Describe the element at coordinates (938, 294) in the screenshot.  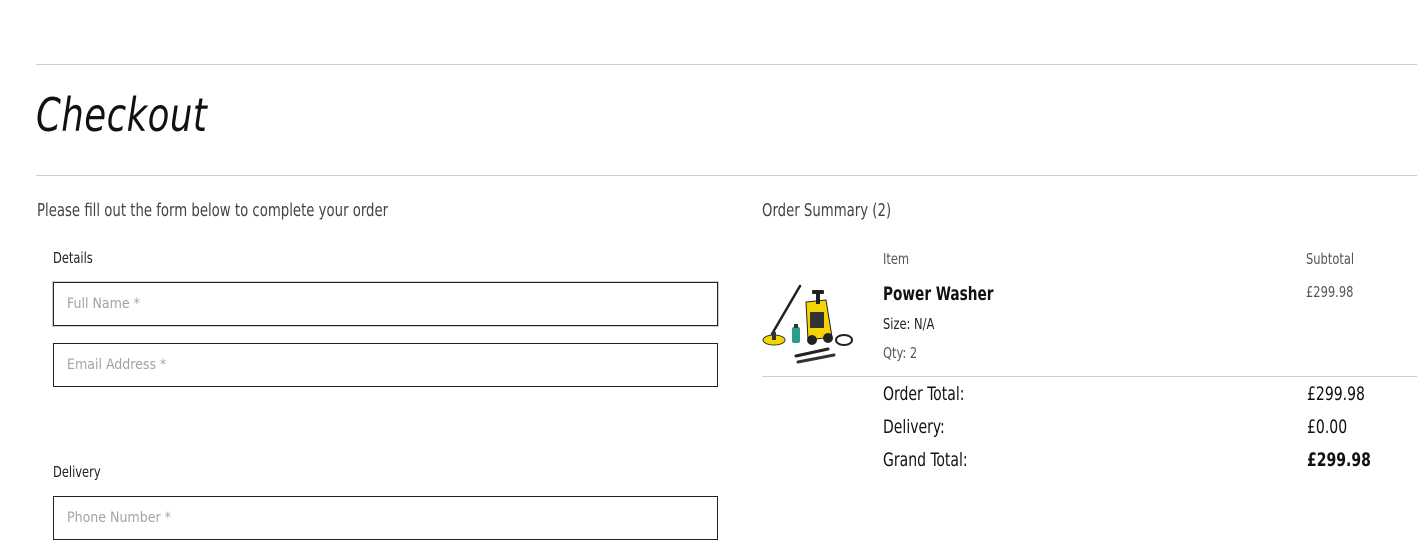
I see `product-name: Power Washer` at that location.